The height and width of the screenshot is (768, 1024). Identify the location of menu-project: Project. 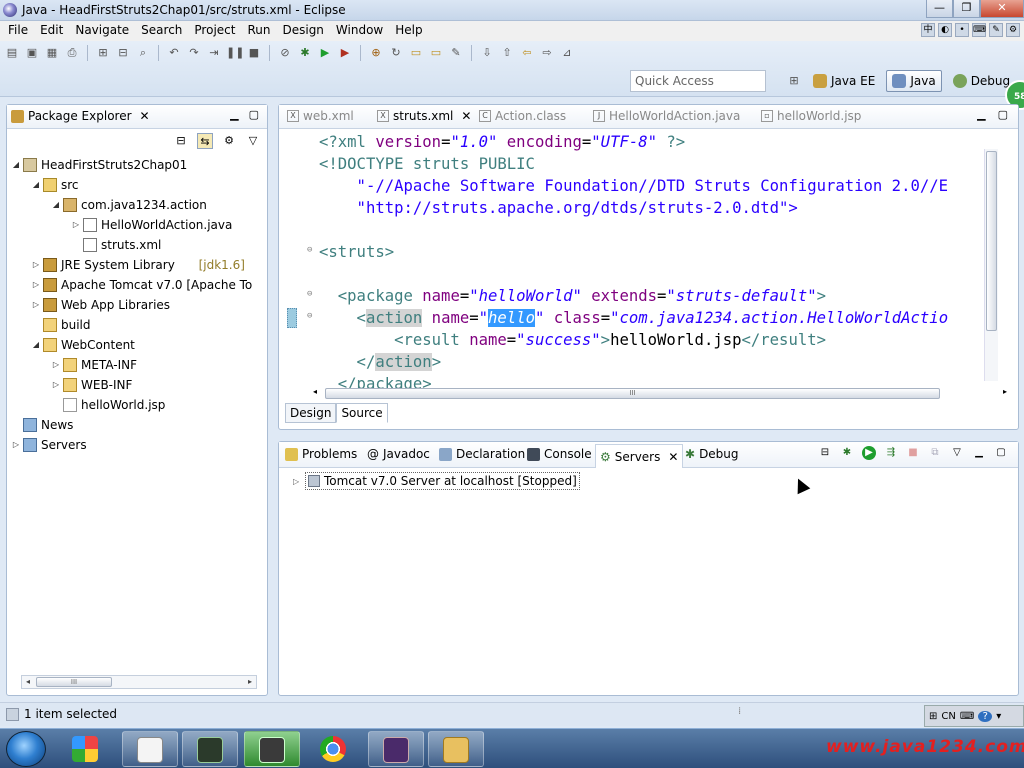
(214, 31).